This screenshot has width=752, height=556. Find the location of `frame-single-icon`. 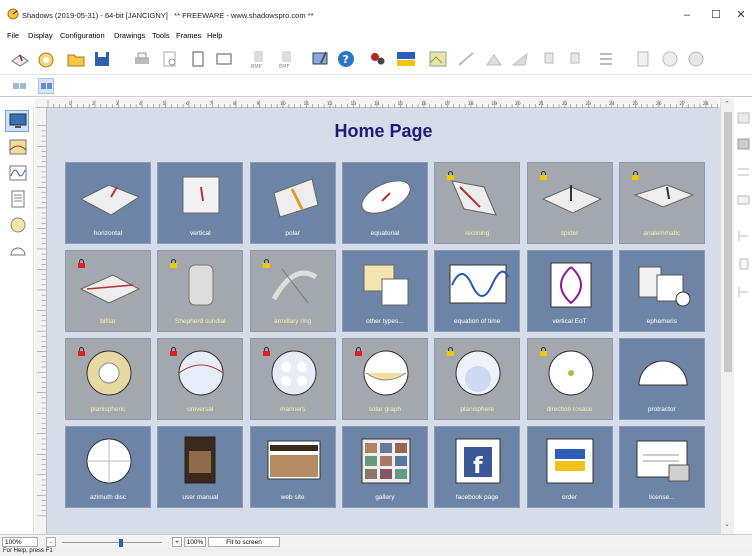

frame-single-icon is located at coordinates (20, 86).